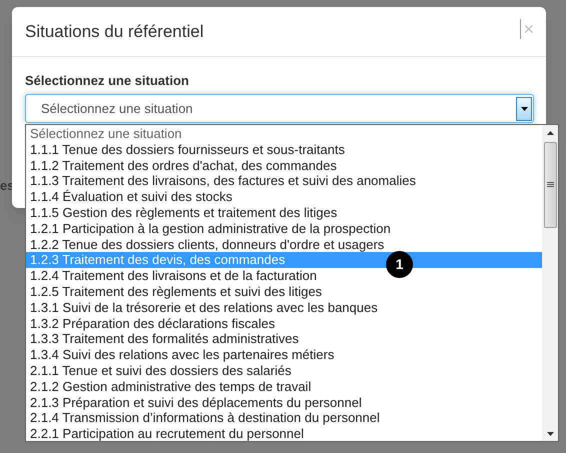 This screenshot has height=453, width=566. Describe the element at coordinates (284, 418) in the screenshot. I see `dropdown-option: 2.1.4 Transmission d’informations à destination du personnel` at that location.